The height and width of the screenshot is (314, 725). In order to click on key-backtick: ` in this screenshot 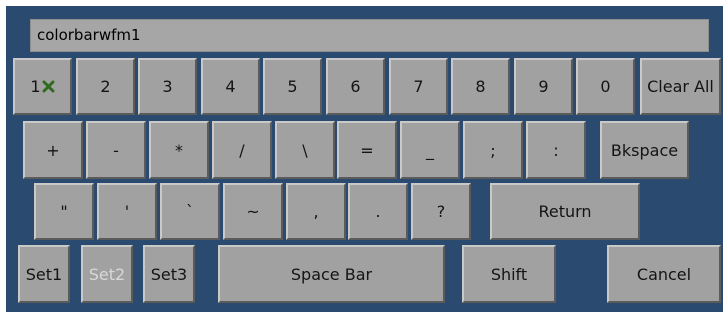, I will do `click(190, 211)`.